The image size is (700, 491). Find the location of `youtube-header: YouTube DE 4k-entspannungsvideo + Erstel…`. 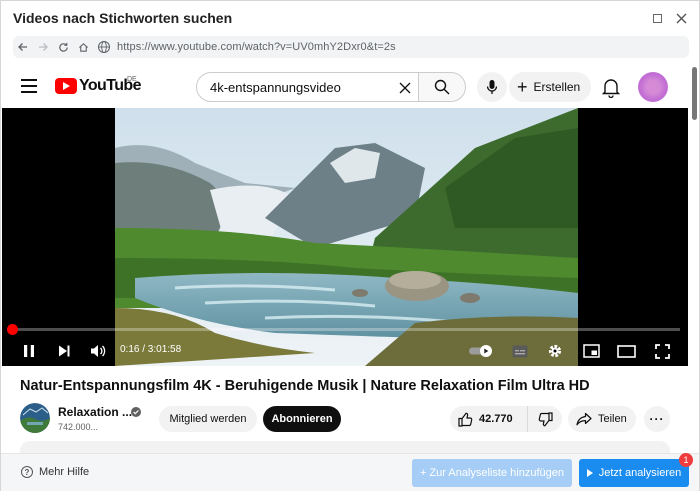

youtube-header: YouTube DE 4k-entspannungsvideo + Erstel… is located at coordinates (345, 87).